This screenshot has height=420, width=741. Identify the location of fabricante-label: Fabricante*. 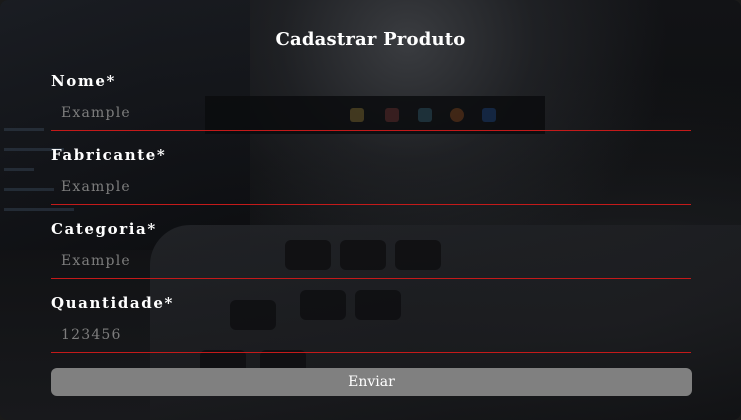
(109, 155).